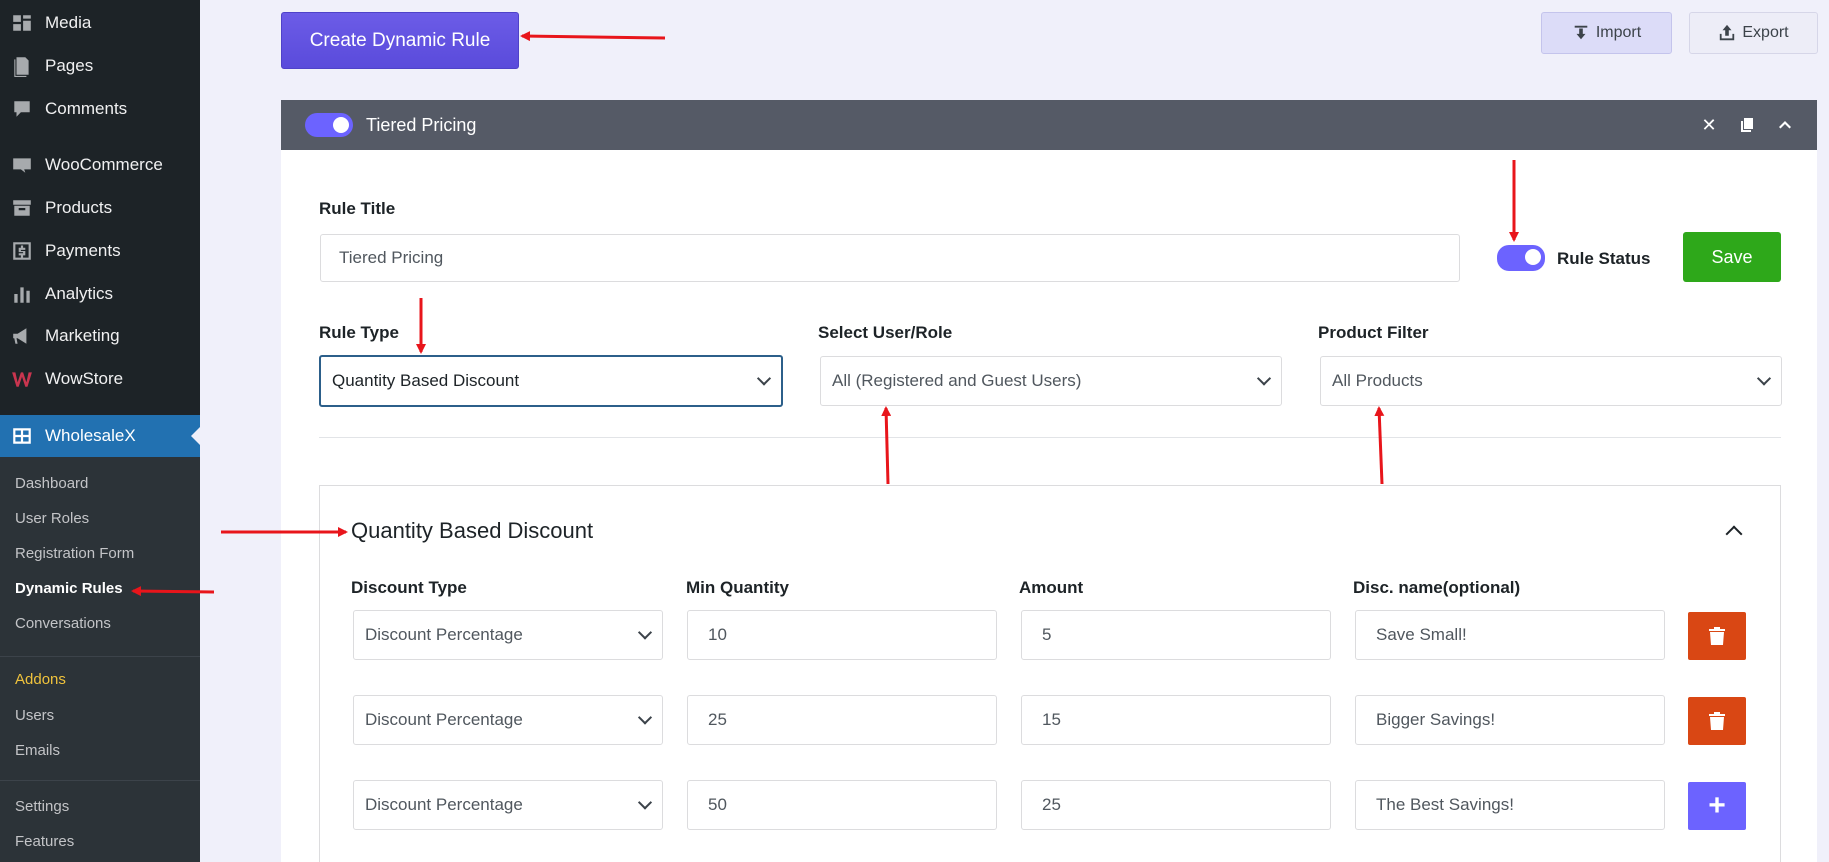  I want to click on products-icon, so click(22, 208).